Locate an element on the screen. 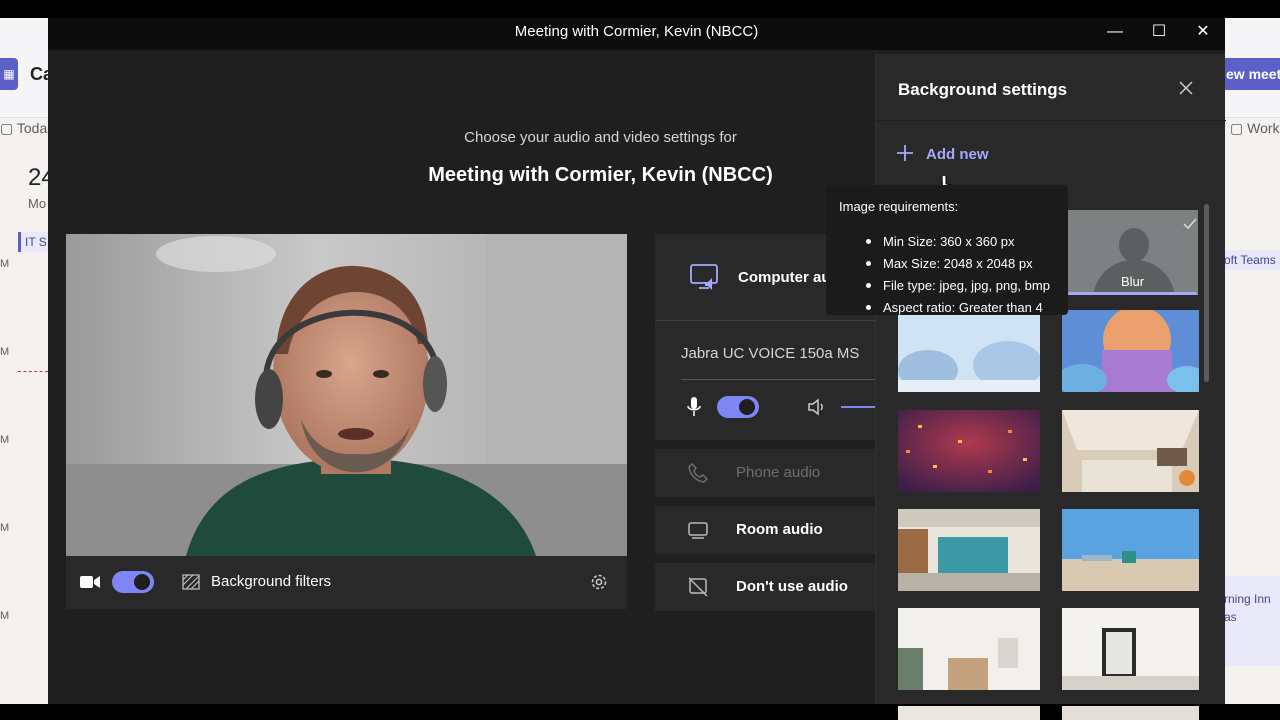 The image size is (1280, 720). speaker-icon is located at coordinates (815, 407).